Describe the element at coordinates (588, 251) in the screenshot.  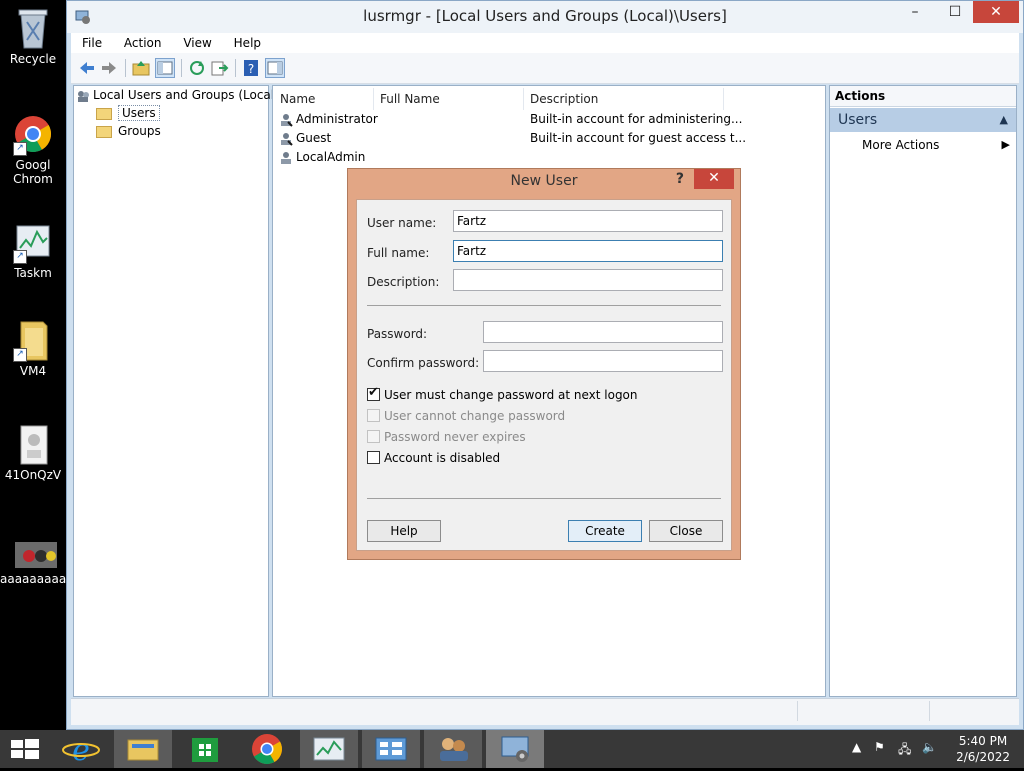
I see `full-name-input: Fartz` at that location.